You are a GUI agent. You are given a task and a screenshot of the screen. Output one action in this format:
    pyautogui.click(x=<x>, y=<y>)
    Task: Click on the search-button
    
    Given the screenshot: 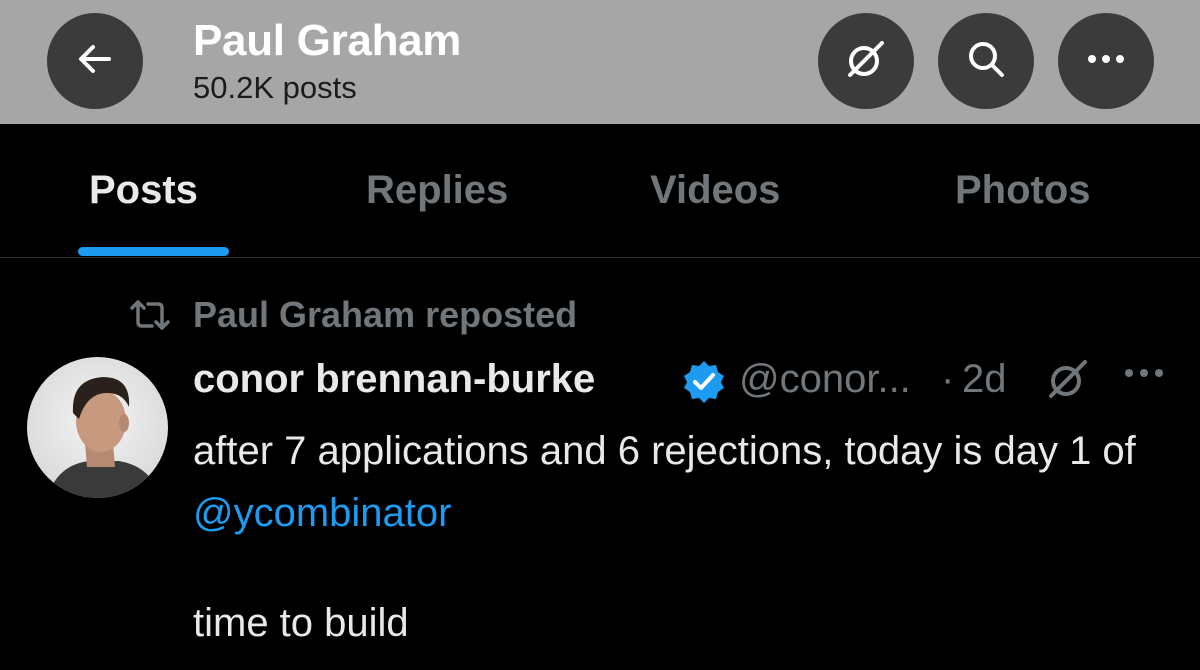 What is the action you would take?
    pyautogui.click(x=986, y=61)
    